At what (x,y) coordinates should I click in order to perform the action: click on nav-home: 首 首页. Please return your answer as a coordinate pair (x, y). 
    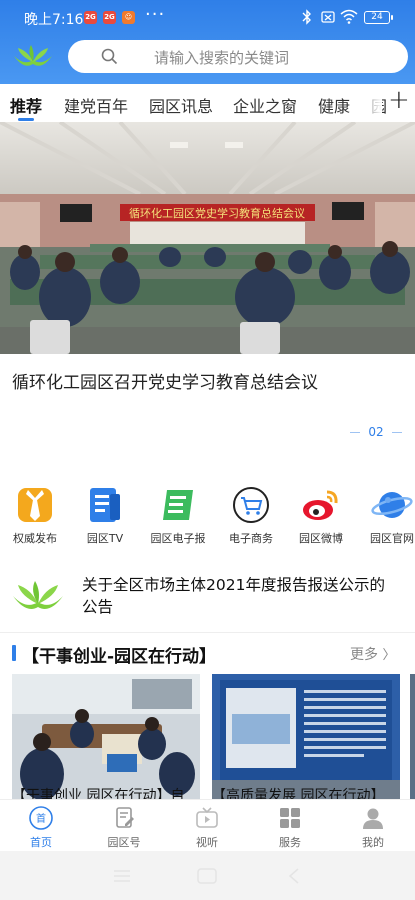
    Looking at the image, I should click on (41, 826).